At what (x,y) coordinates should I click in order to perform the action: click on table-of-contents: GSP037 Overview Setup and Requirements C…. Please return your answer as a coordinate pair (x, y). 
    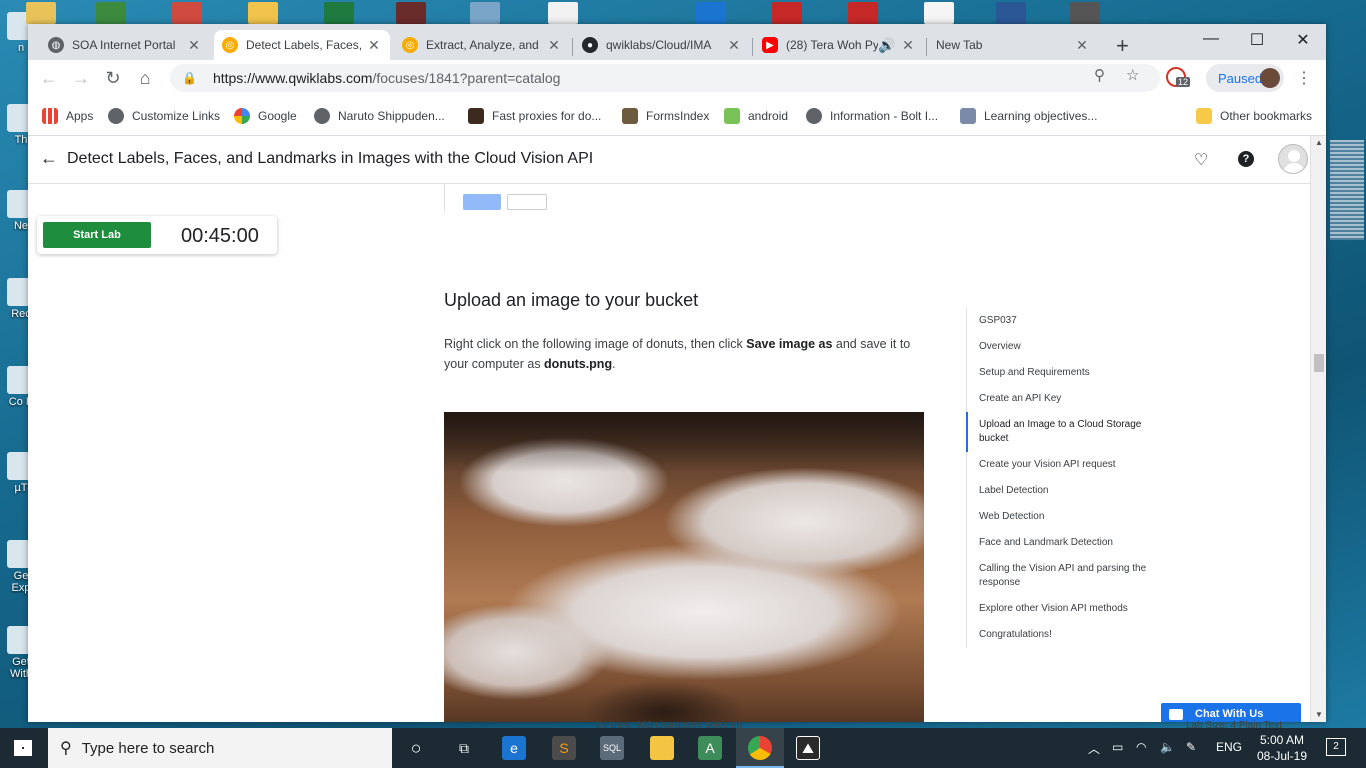
    Looking at the image, I should click on (1066, 478).